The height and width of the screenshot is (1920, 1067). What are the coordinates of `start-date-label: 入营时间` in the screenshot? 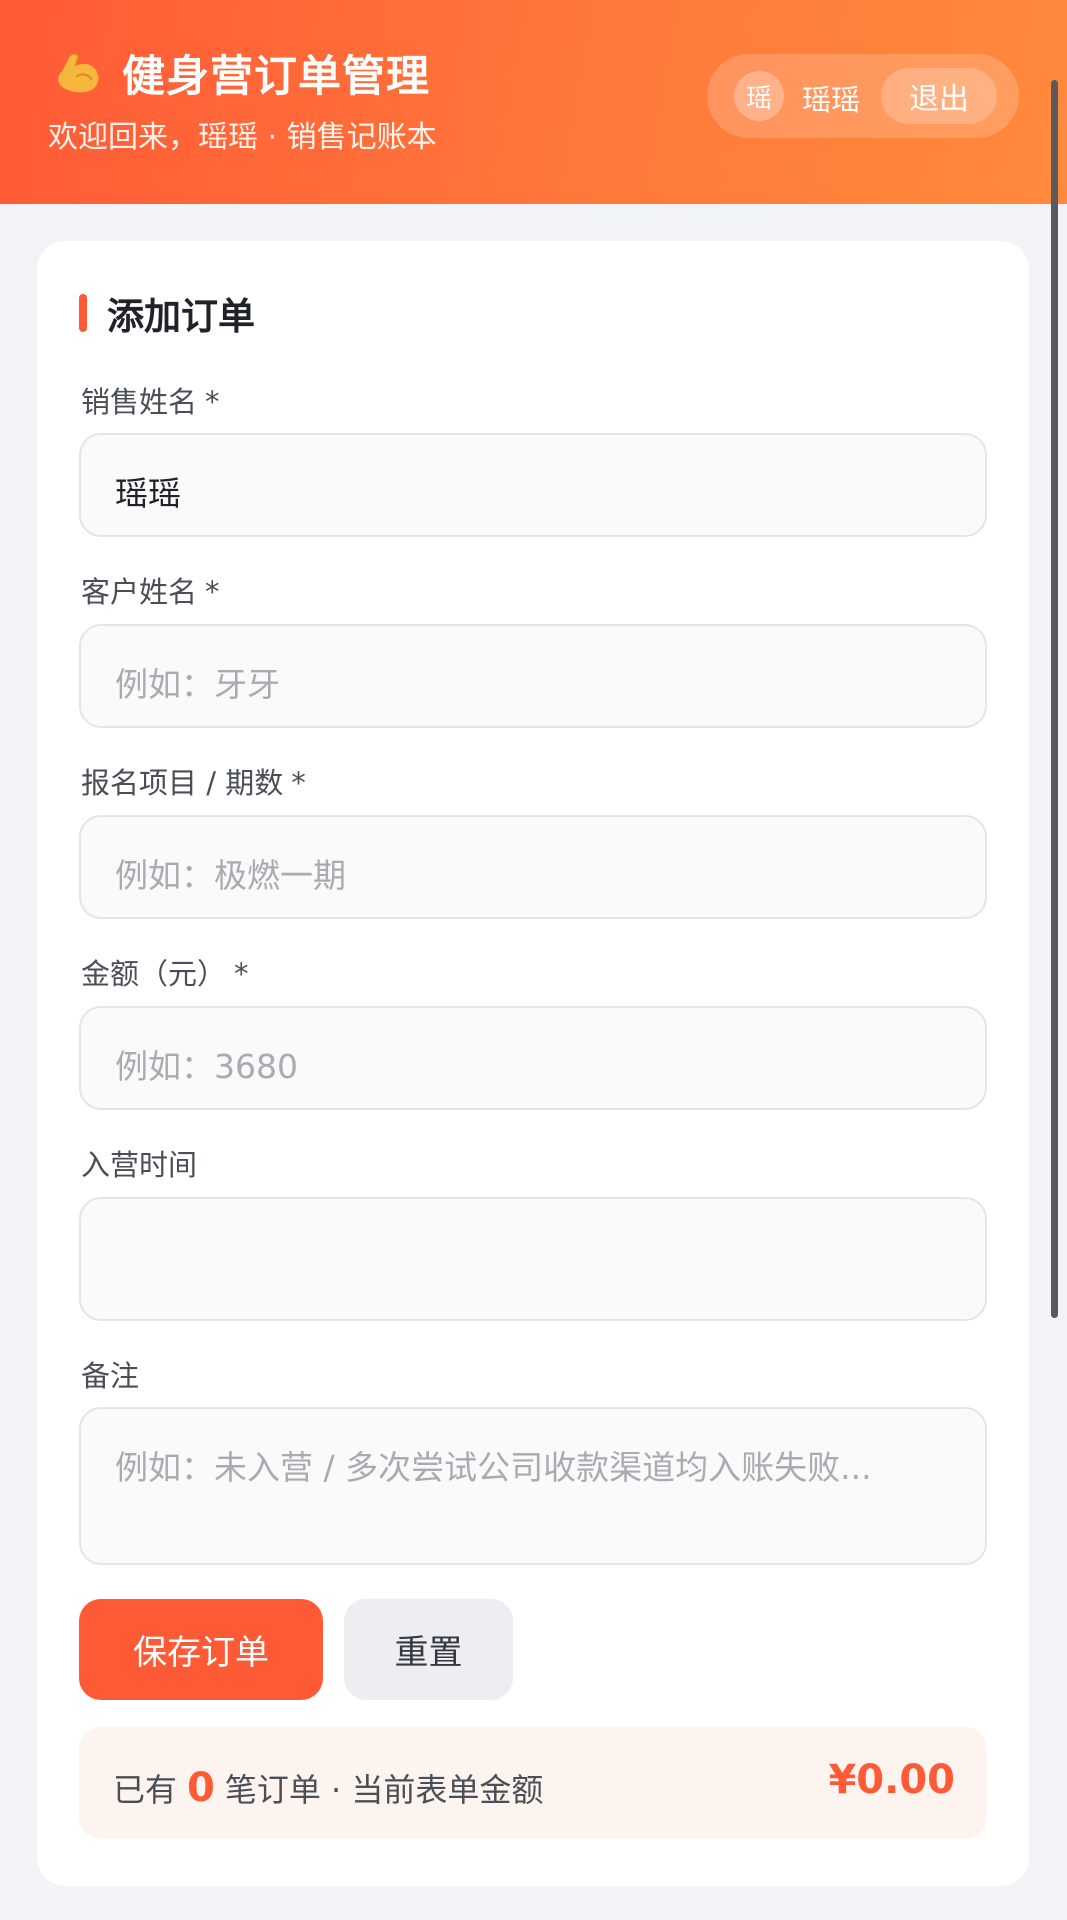 It's located at (139, 1165).